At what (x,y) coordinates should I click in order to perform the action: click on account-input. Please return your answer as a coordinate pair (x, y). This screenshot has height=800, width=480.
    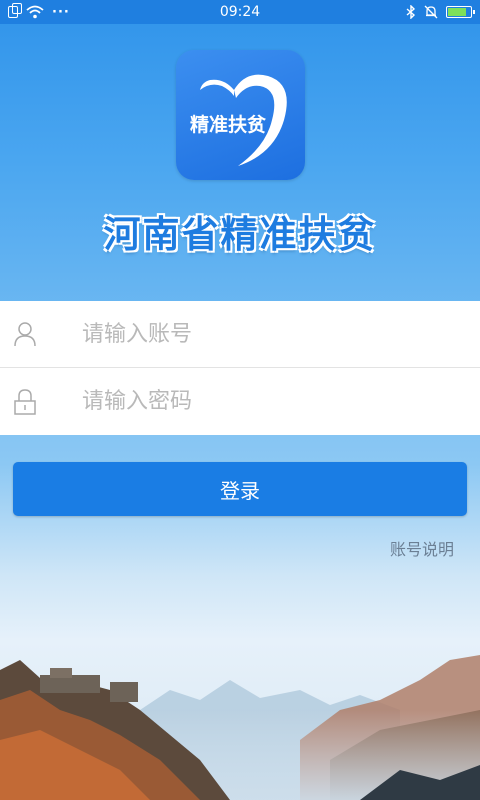
    Looking at the image, I should click on (272, 334).